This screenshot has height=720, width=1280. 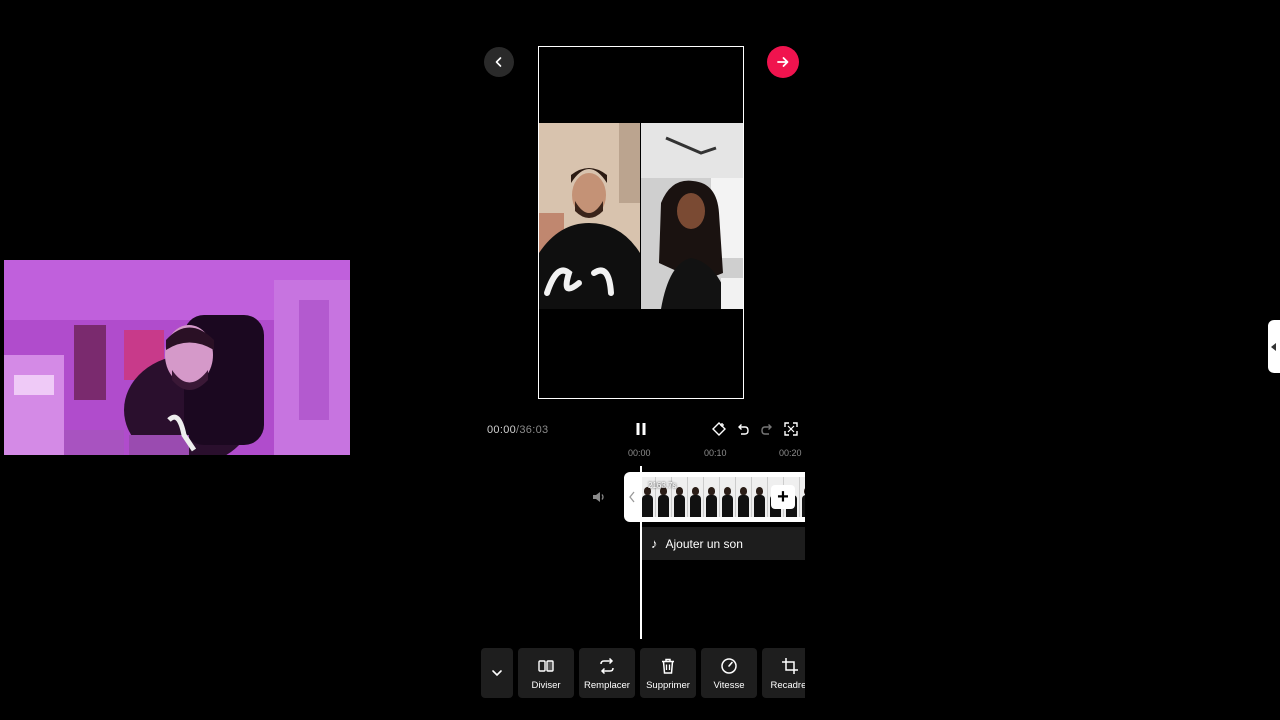 I want to click on fullscreen-icon, so click(x=791, y=429).